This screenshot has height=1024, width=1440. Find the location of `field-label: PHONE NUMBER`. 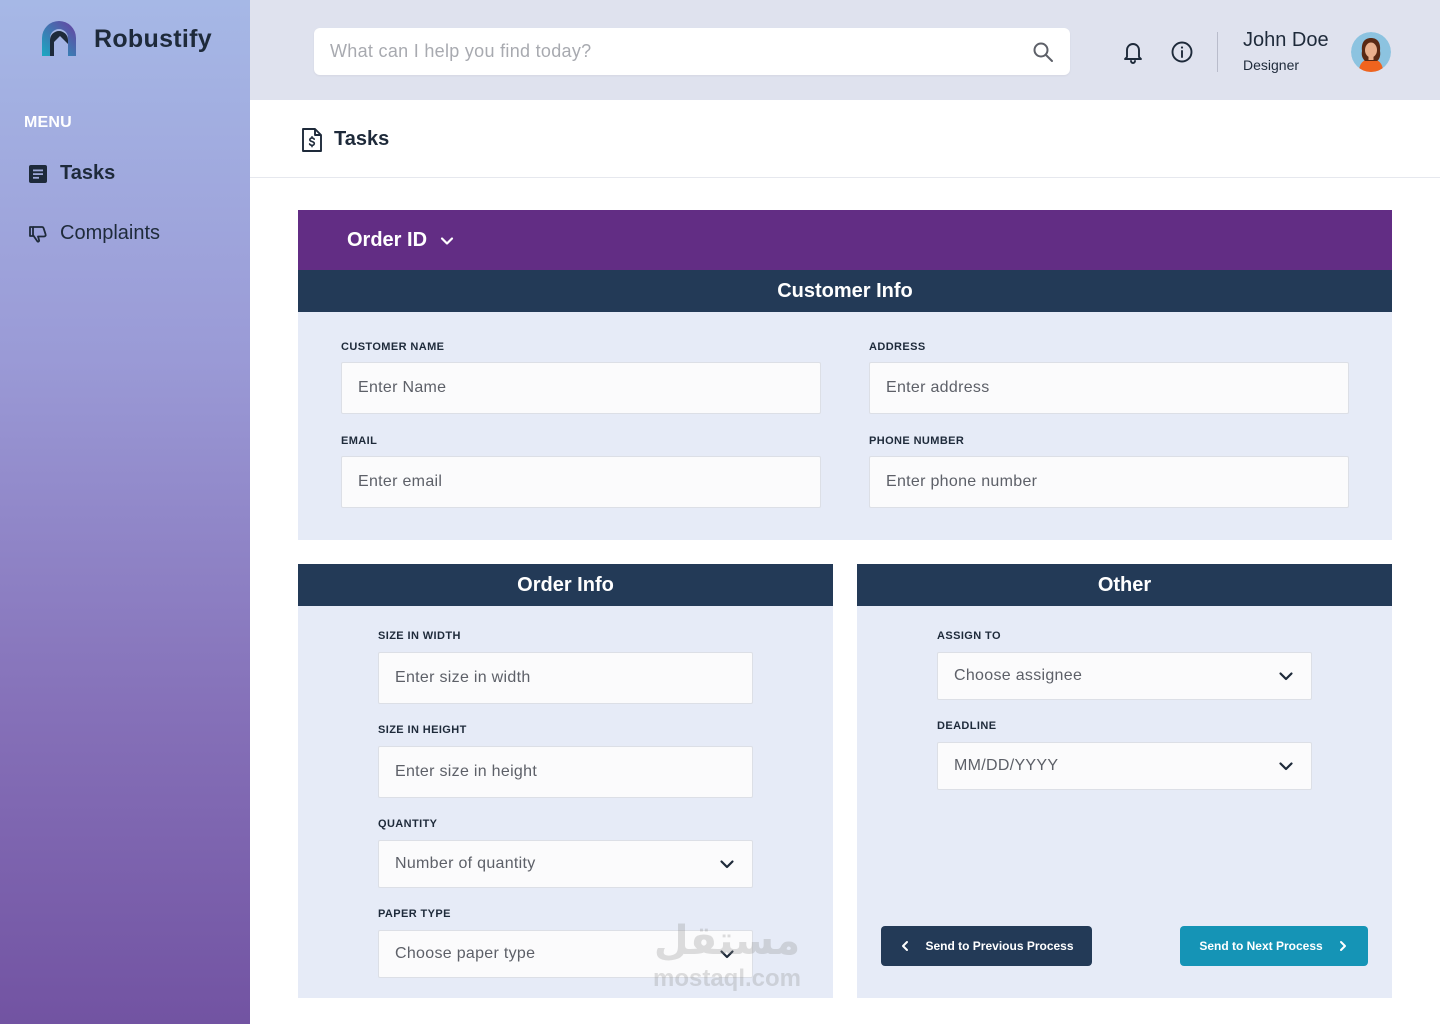

field-label: PHONE NUMBER is located at coordinates (917, 441).